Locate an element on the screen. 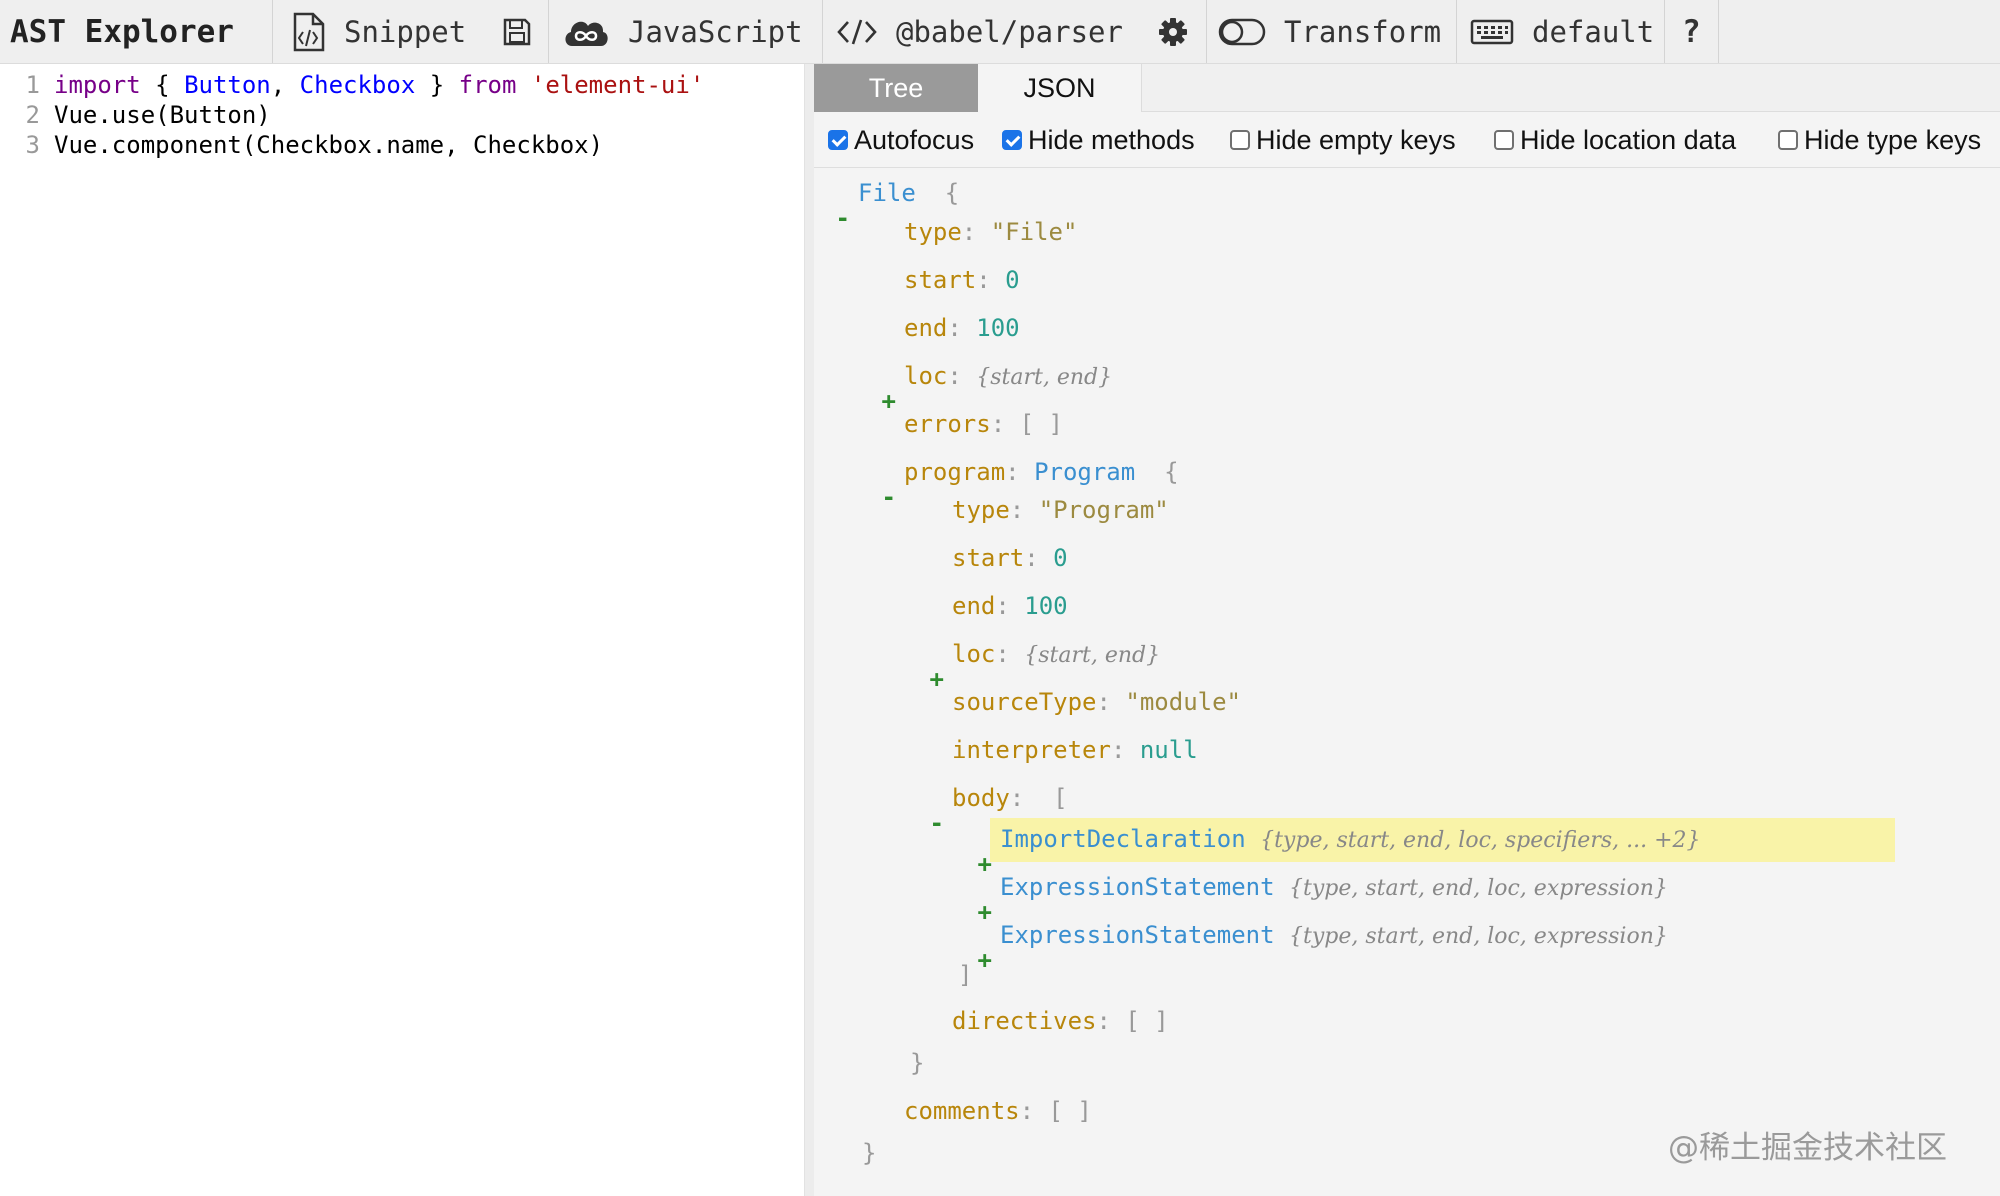 This screenshot has height=1196, width=2000. line-number: 2 is located at coordinates (32, 115).